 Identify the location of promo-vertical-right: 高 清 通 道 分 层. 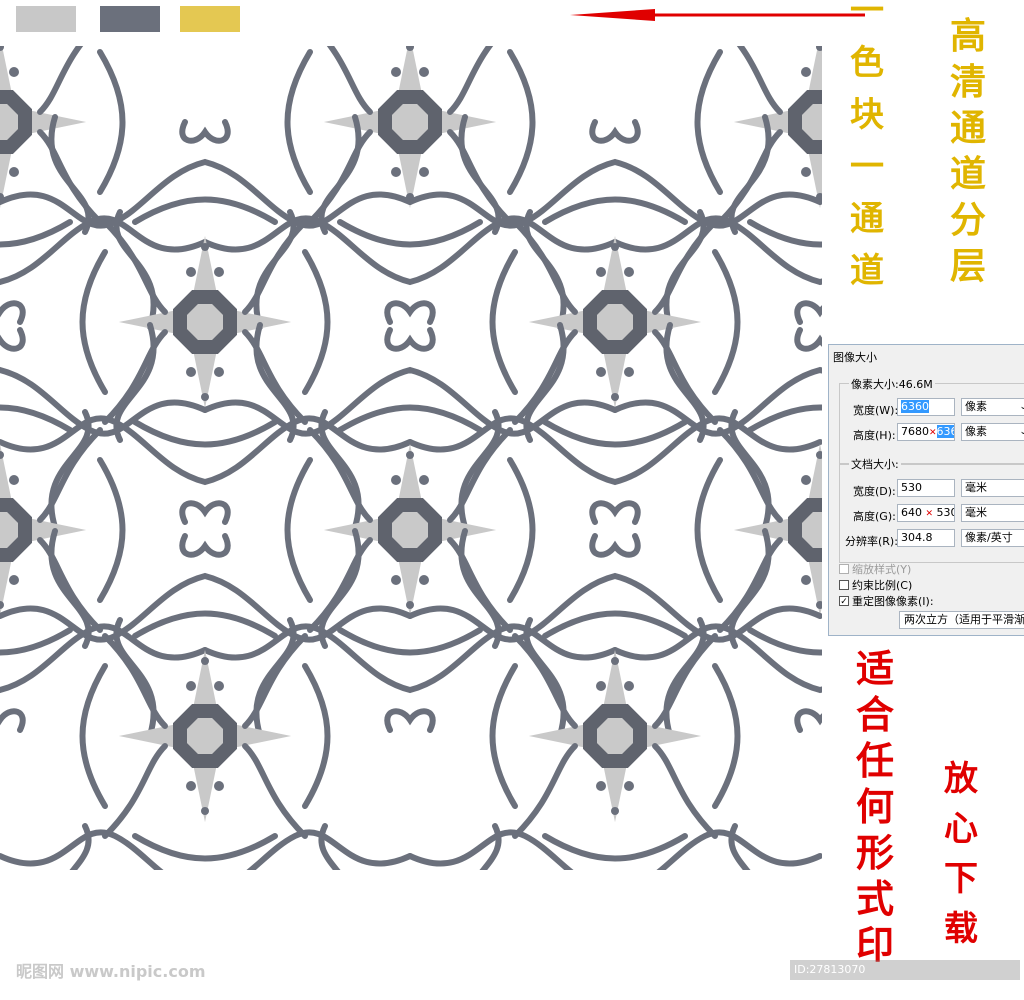
(968, 156).